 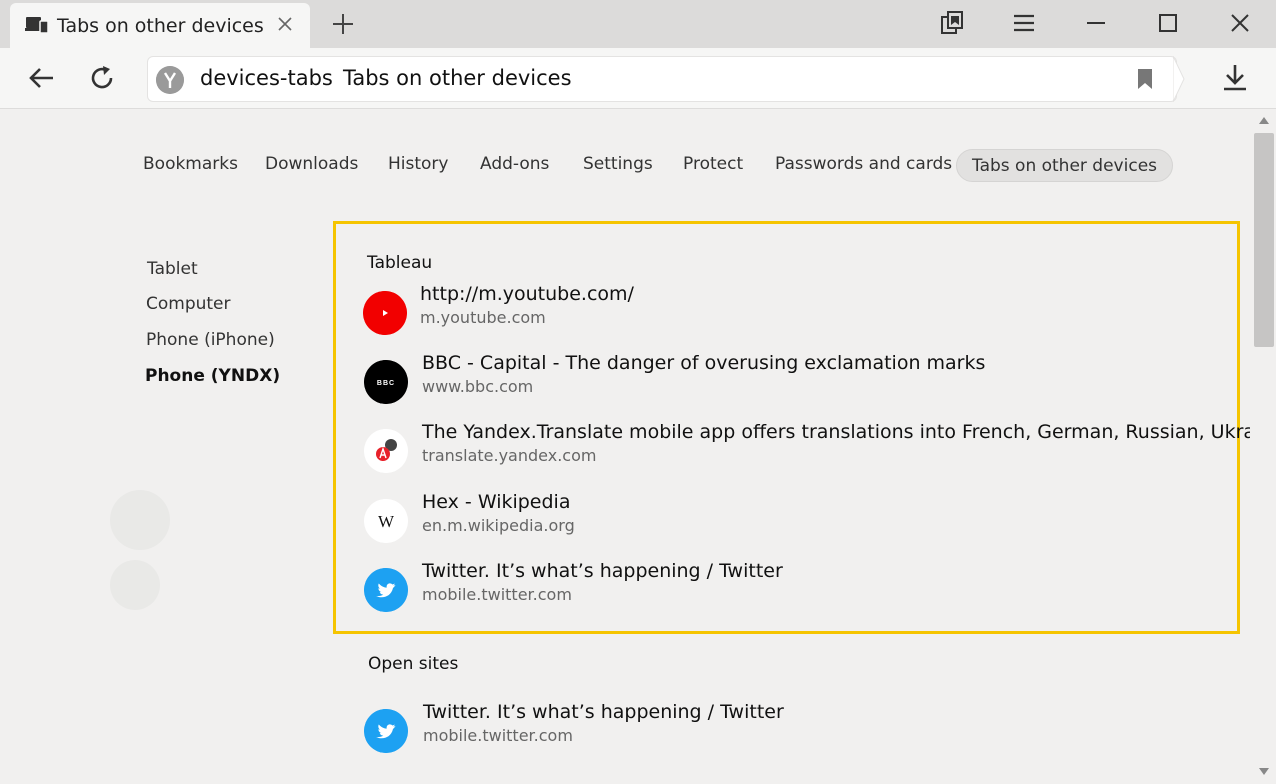 What do you see at coordinates (638, 24) in the screenshot?
I see `title-bar: Tabs on other devices` at bounding box center [638, 24].